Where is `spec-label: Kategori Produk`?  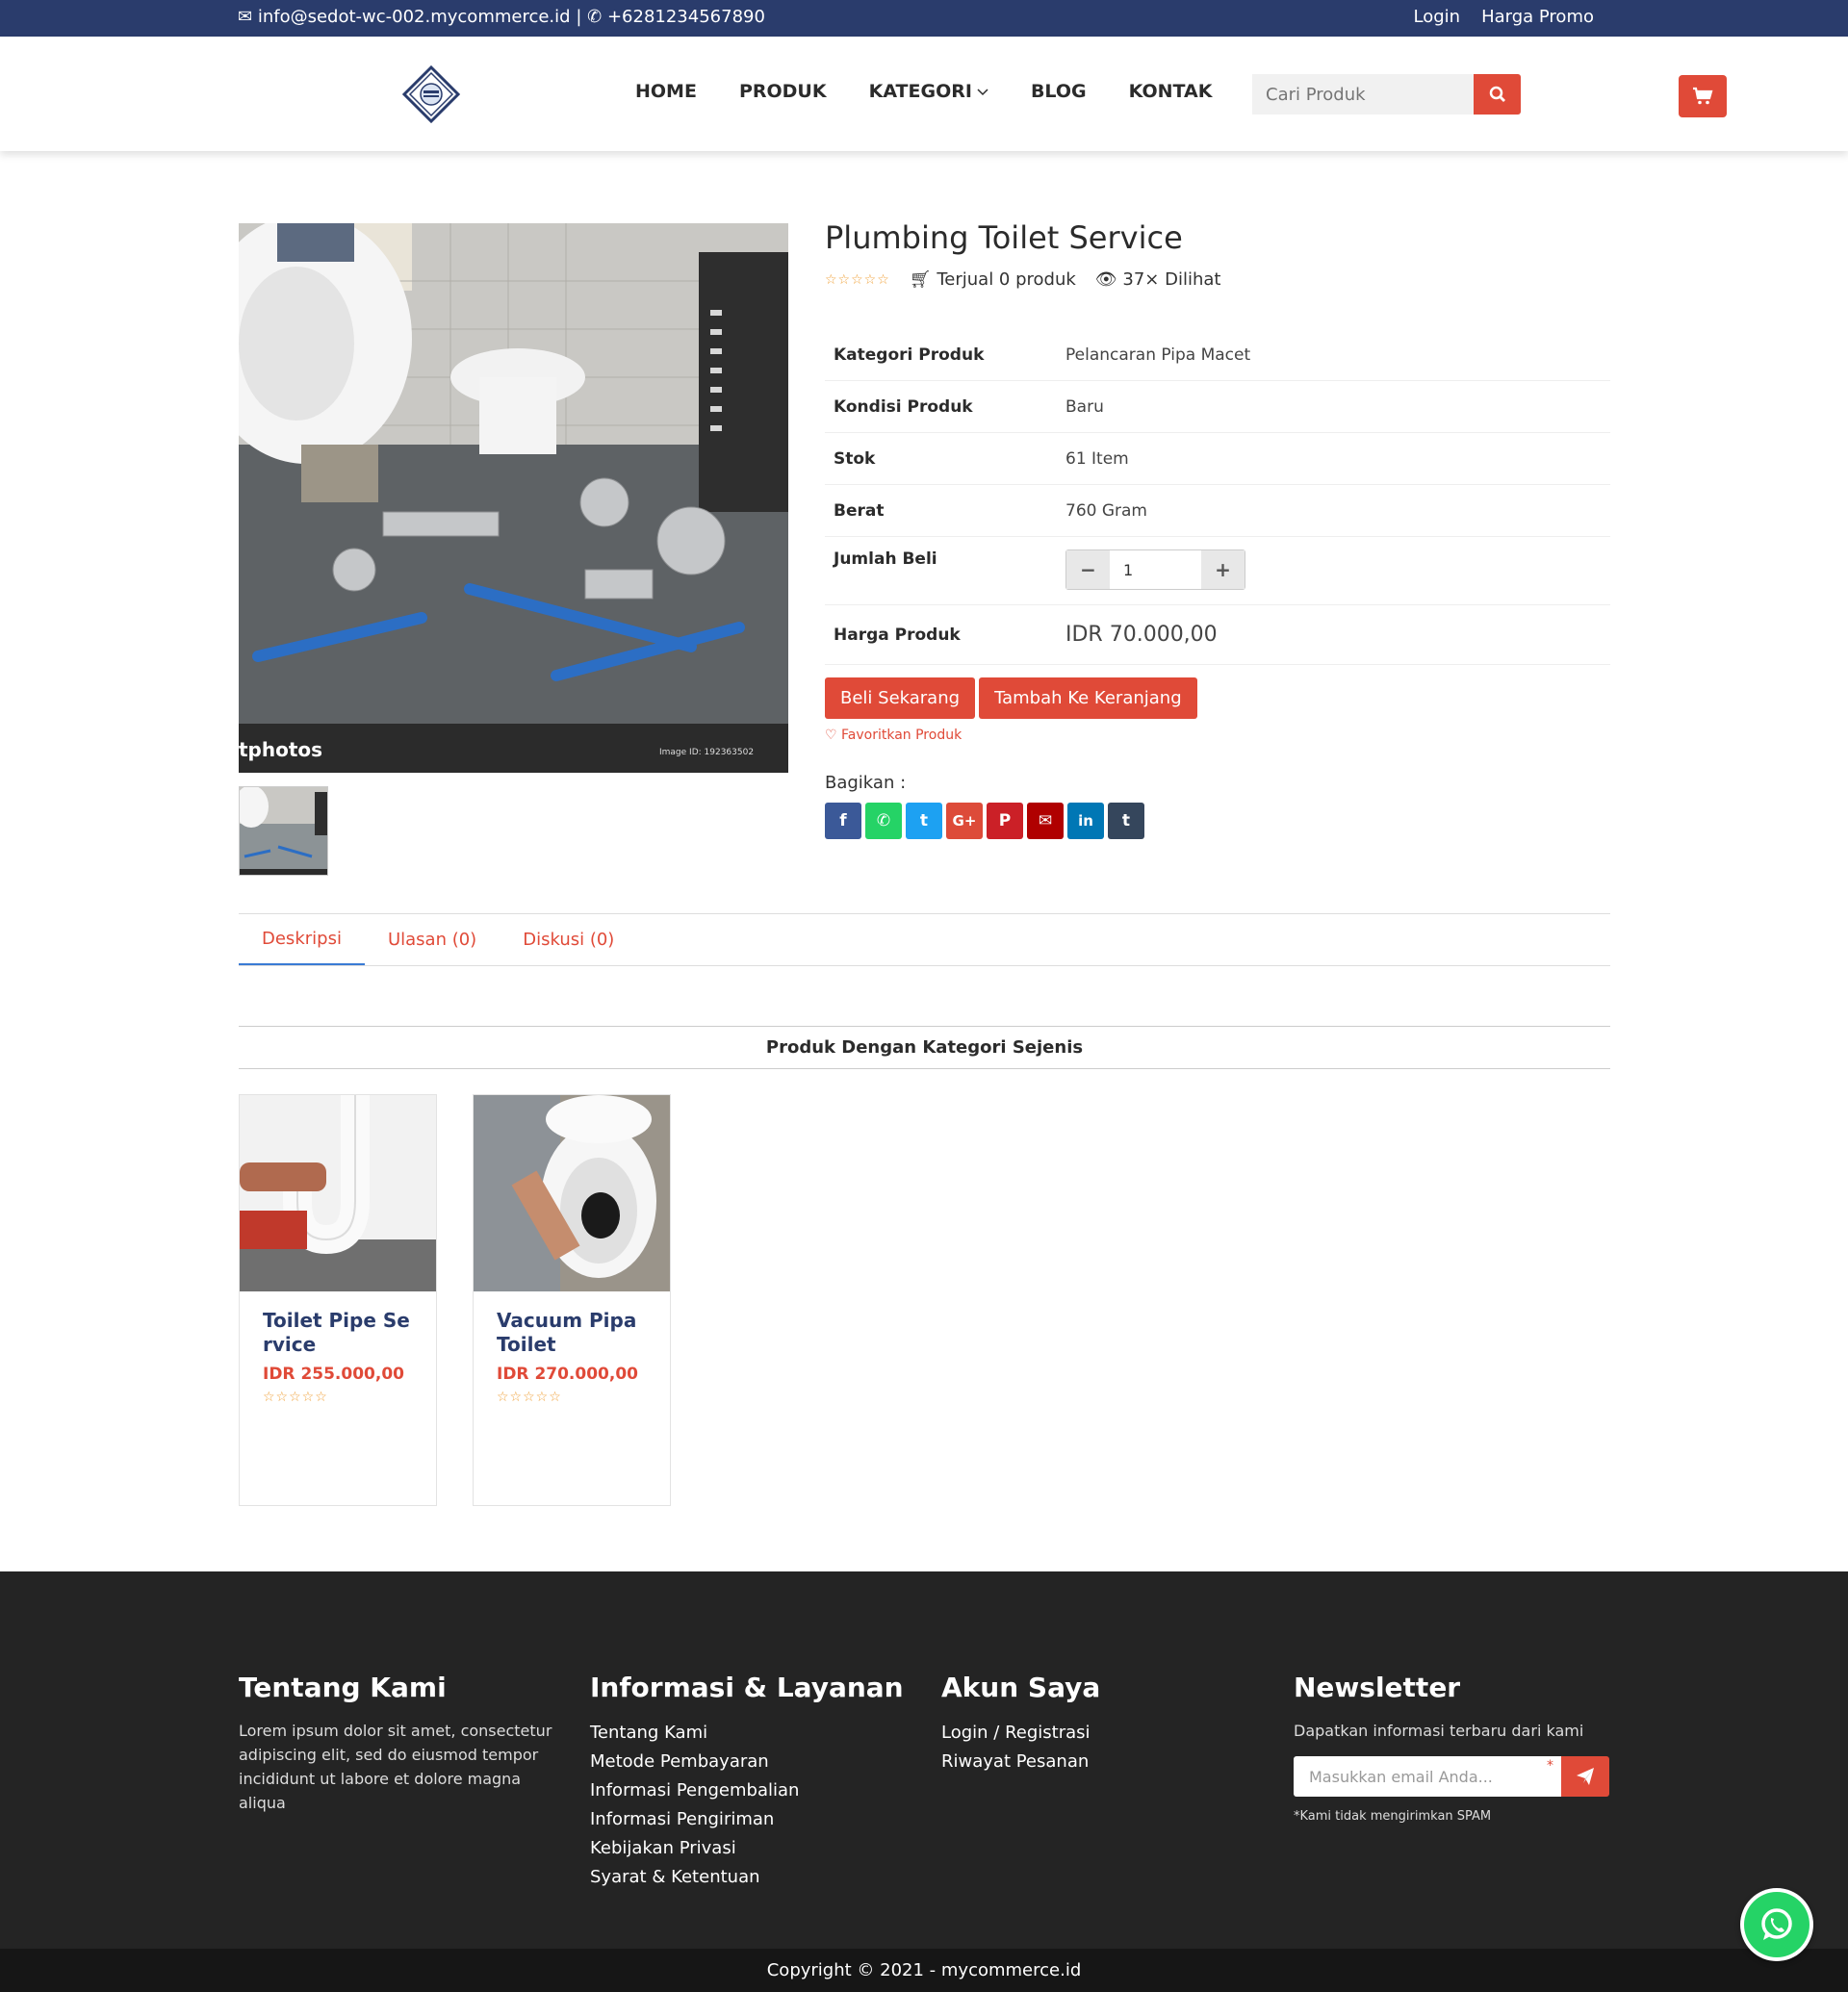 spec-label: Kategori Produk is located at coordinates (909, 355).